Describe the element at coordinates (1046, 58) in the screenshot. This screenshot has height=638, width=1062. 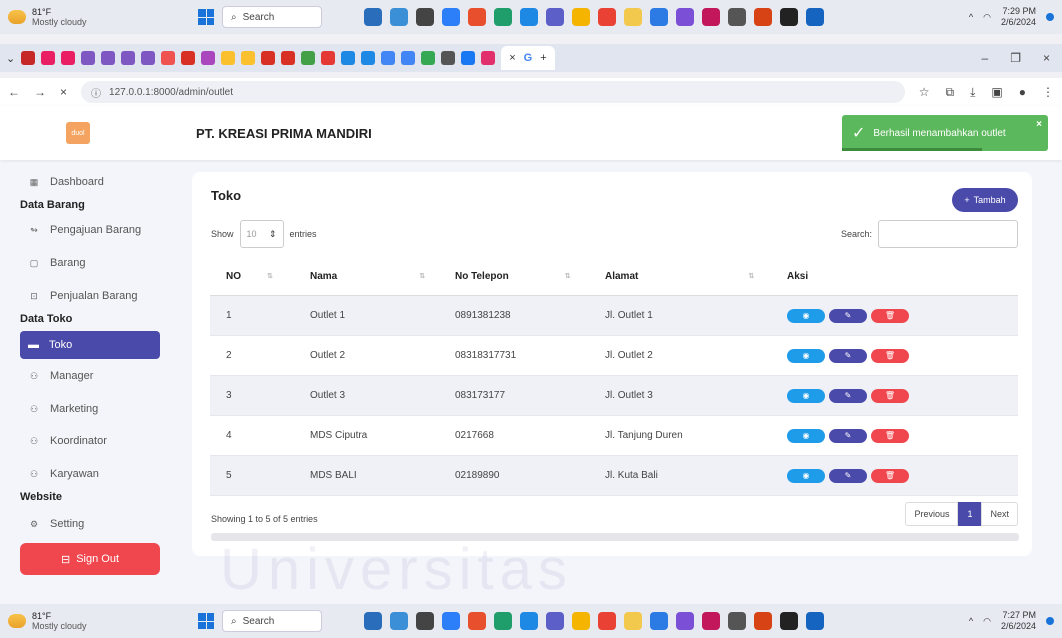
I see `close-window-icon: ×` at that location.